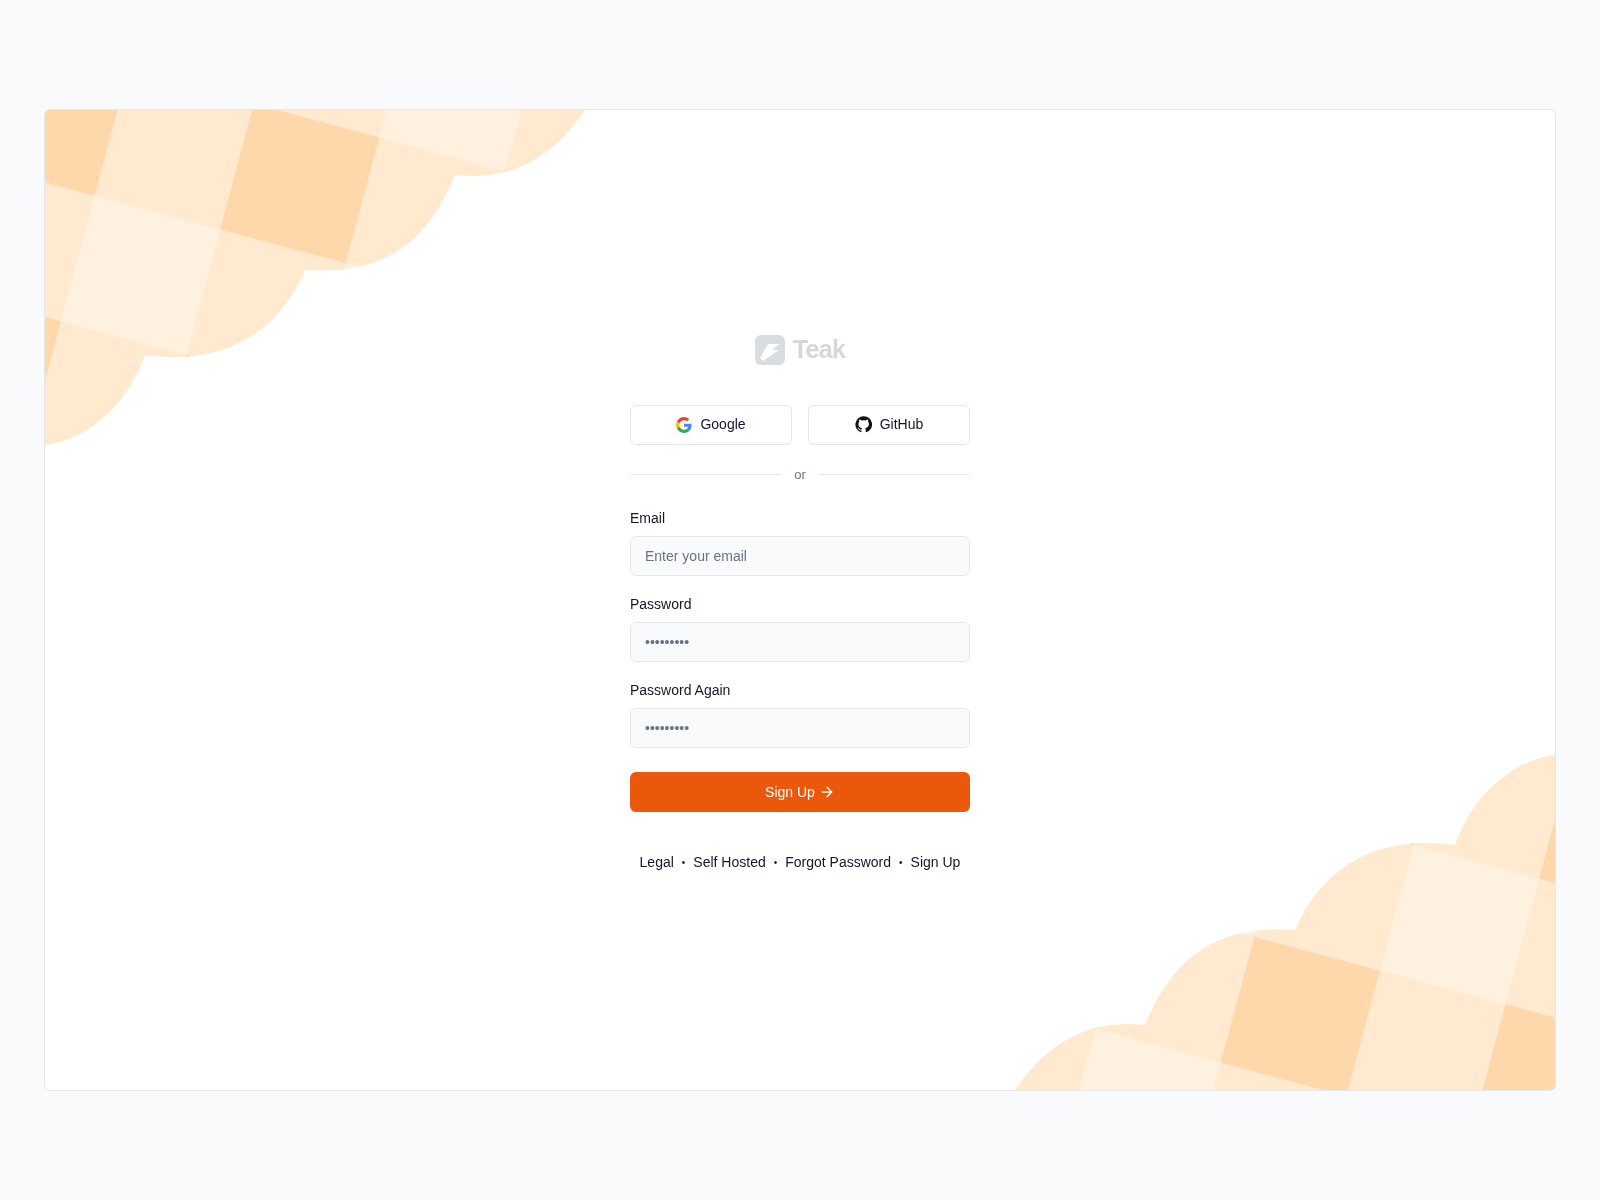 Image resolution: width=1600 pixels, height=1200 pixels. I want to click on footer-link: Self Hosted, so click(729, 862).